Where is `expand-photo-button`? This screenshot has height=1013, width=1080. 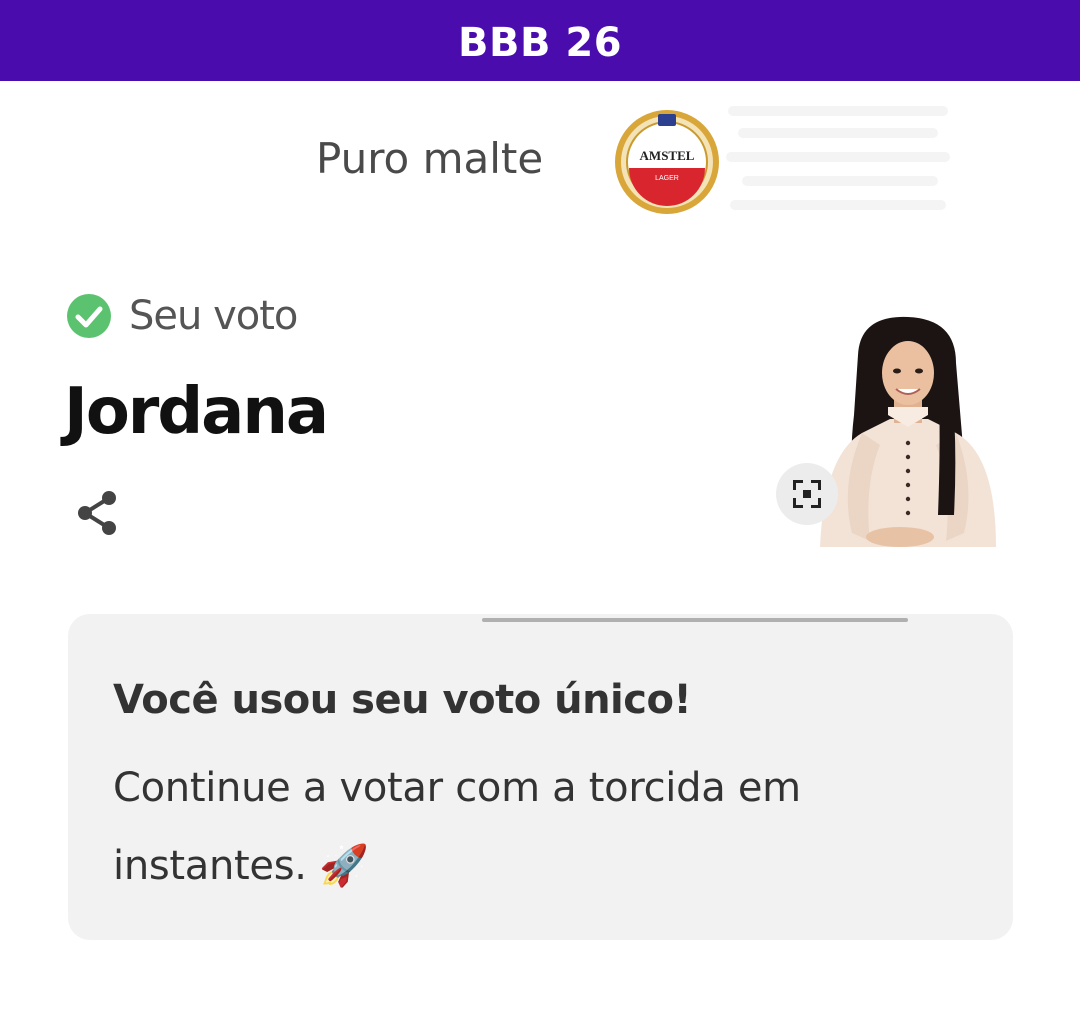
expand-photo-button is located at coordinates (807, 494).